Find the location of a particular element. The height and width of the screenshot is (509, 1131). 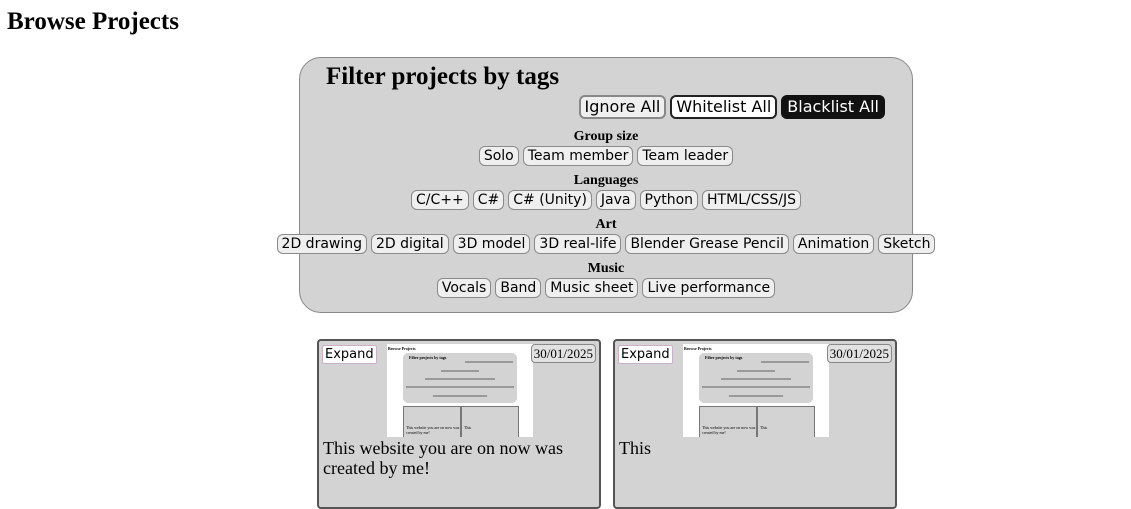

tag-csharp-unity: C# (Unity) is located at coordinates (550, 200).